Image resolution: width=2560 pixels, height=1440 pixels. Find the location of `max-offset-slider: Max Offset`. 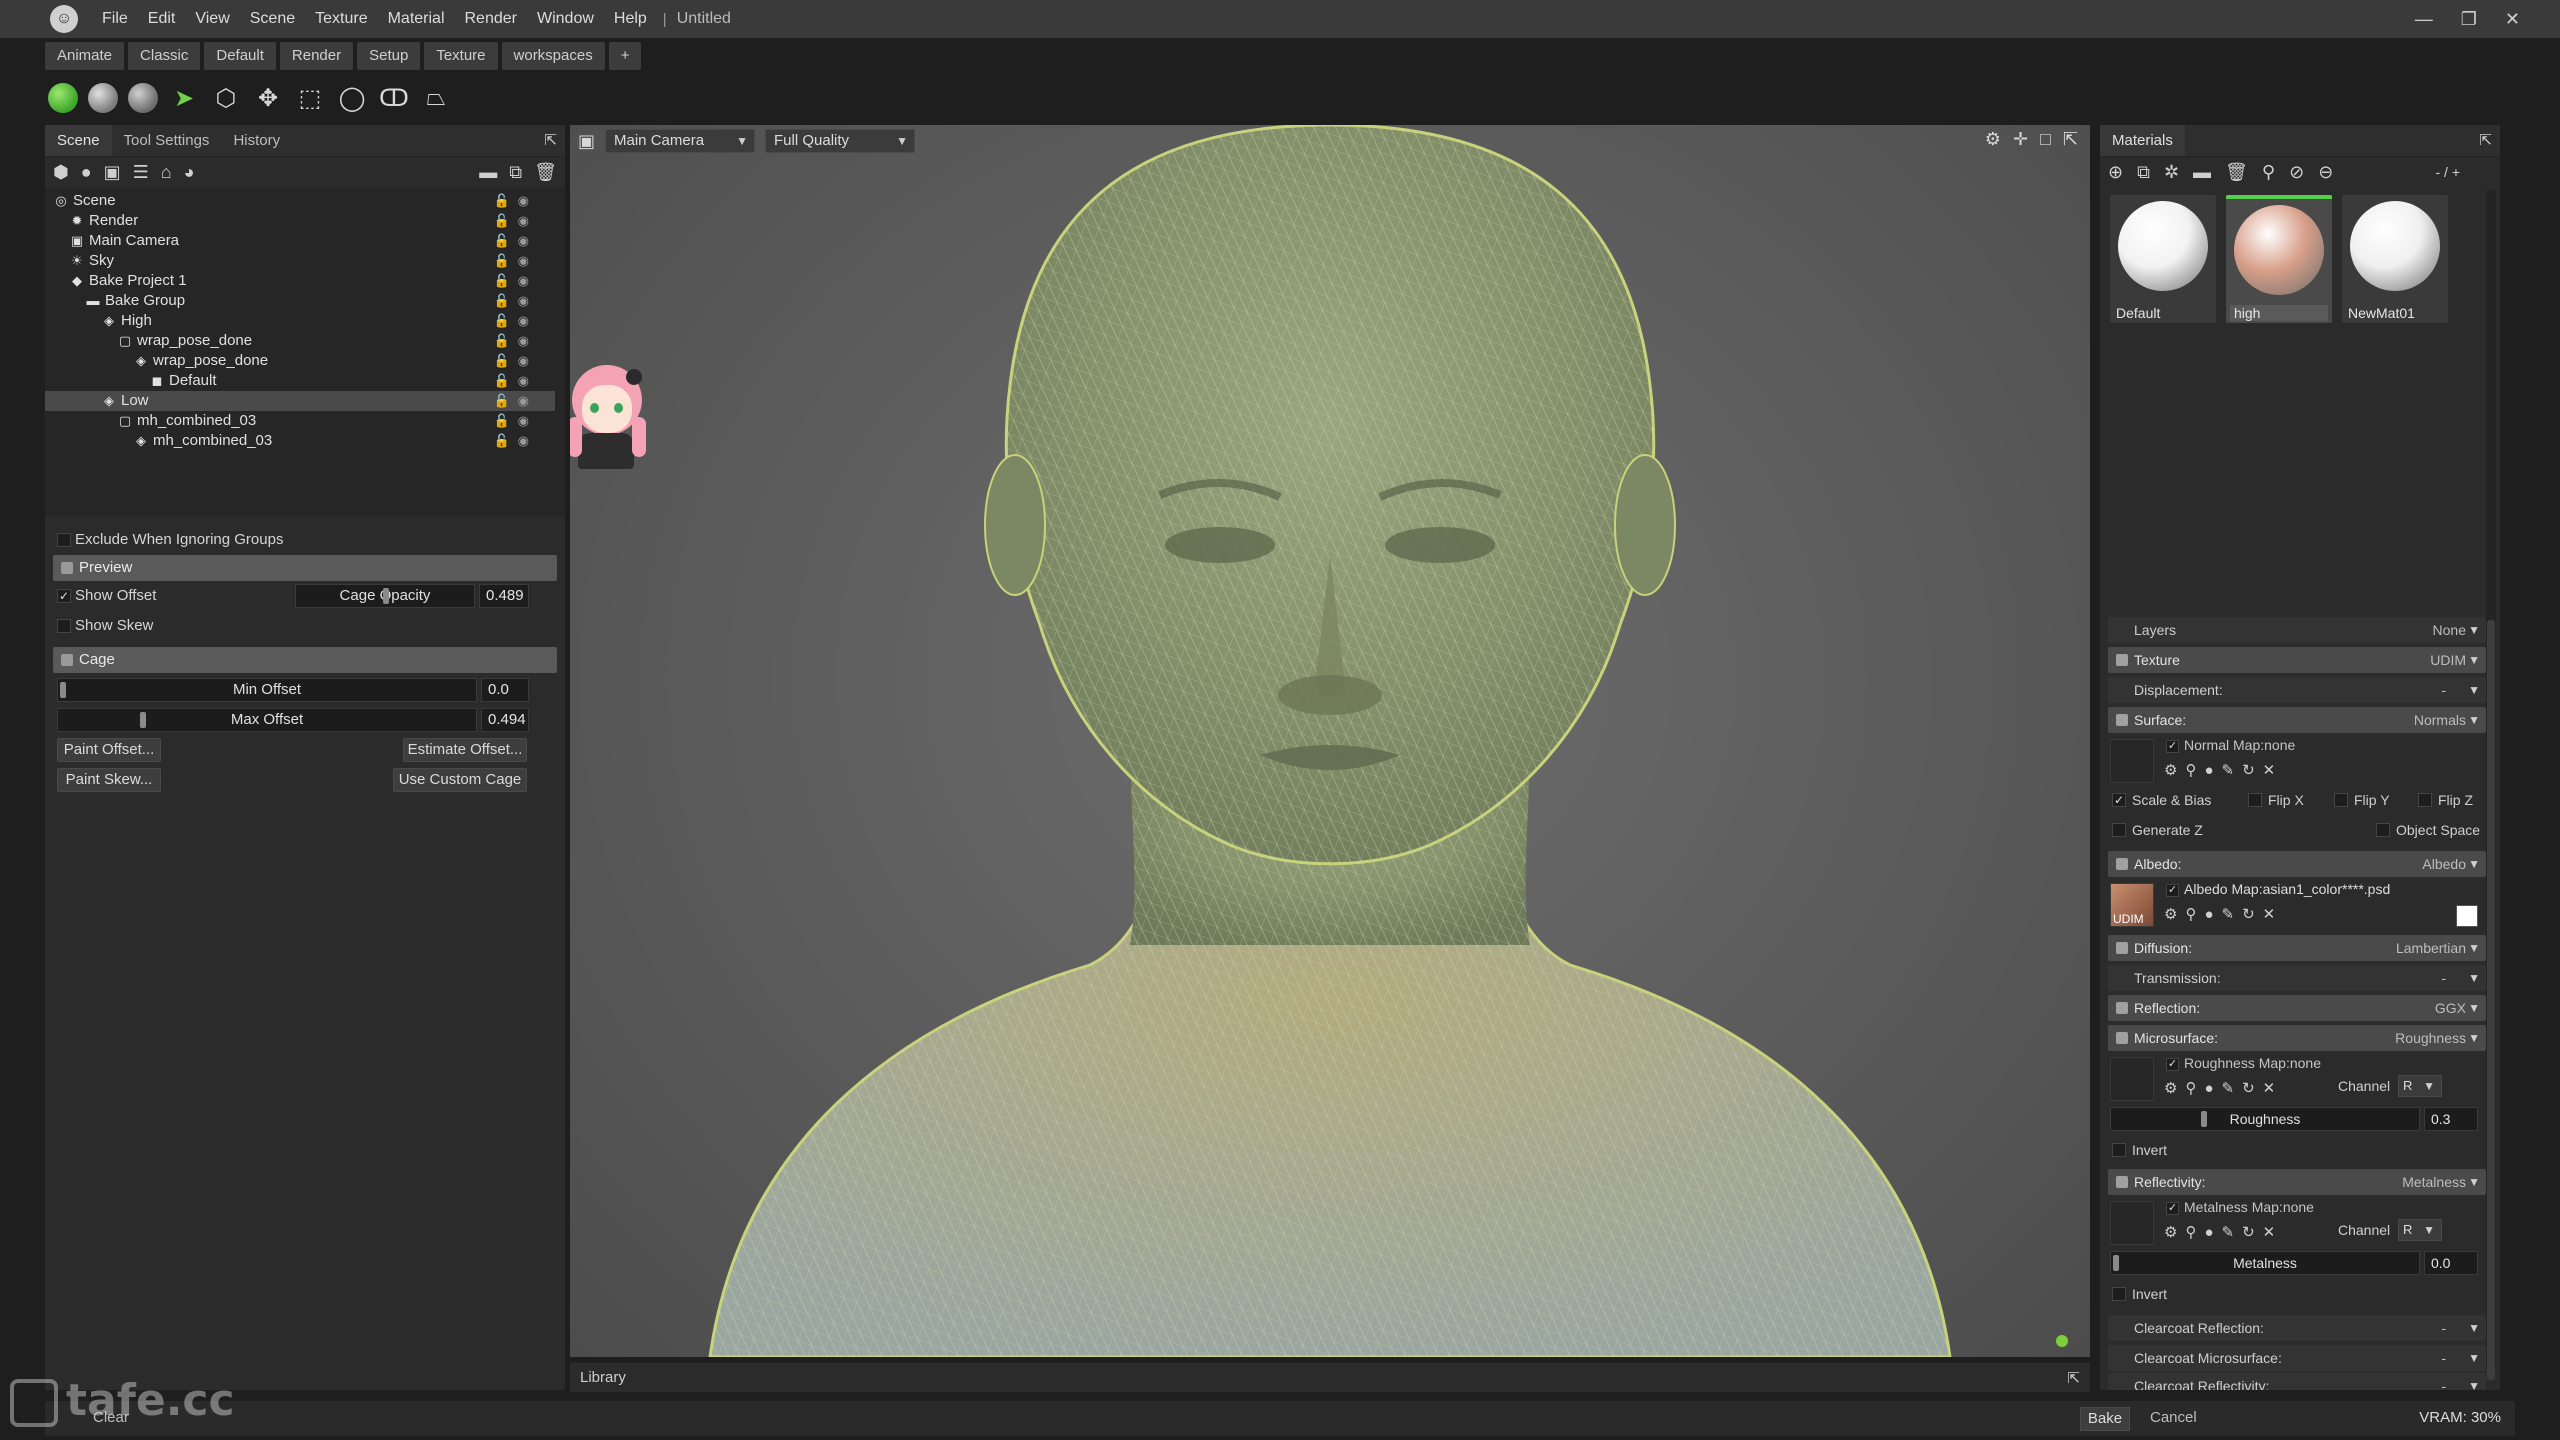

max-offset-slider: Max Offset is located at coordinates (267, 720).